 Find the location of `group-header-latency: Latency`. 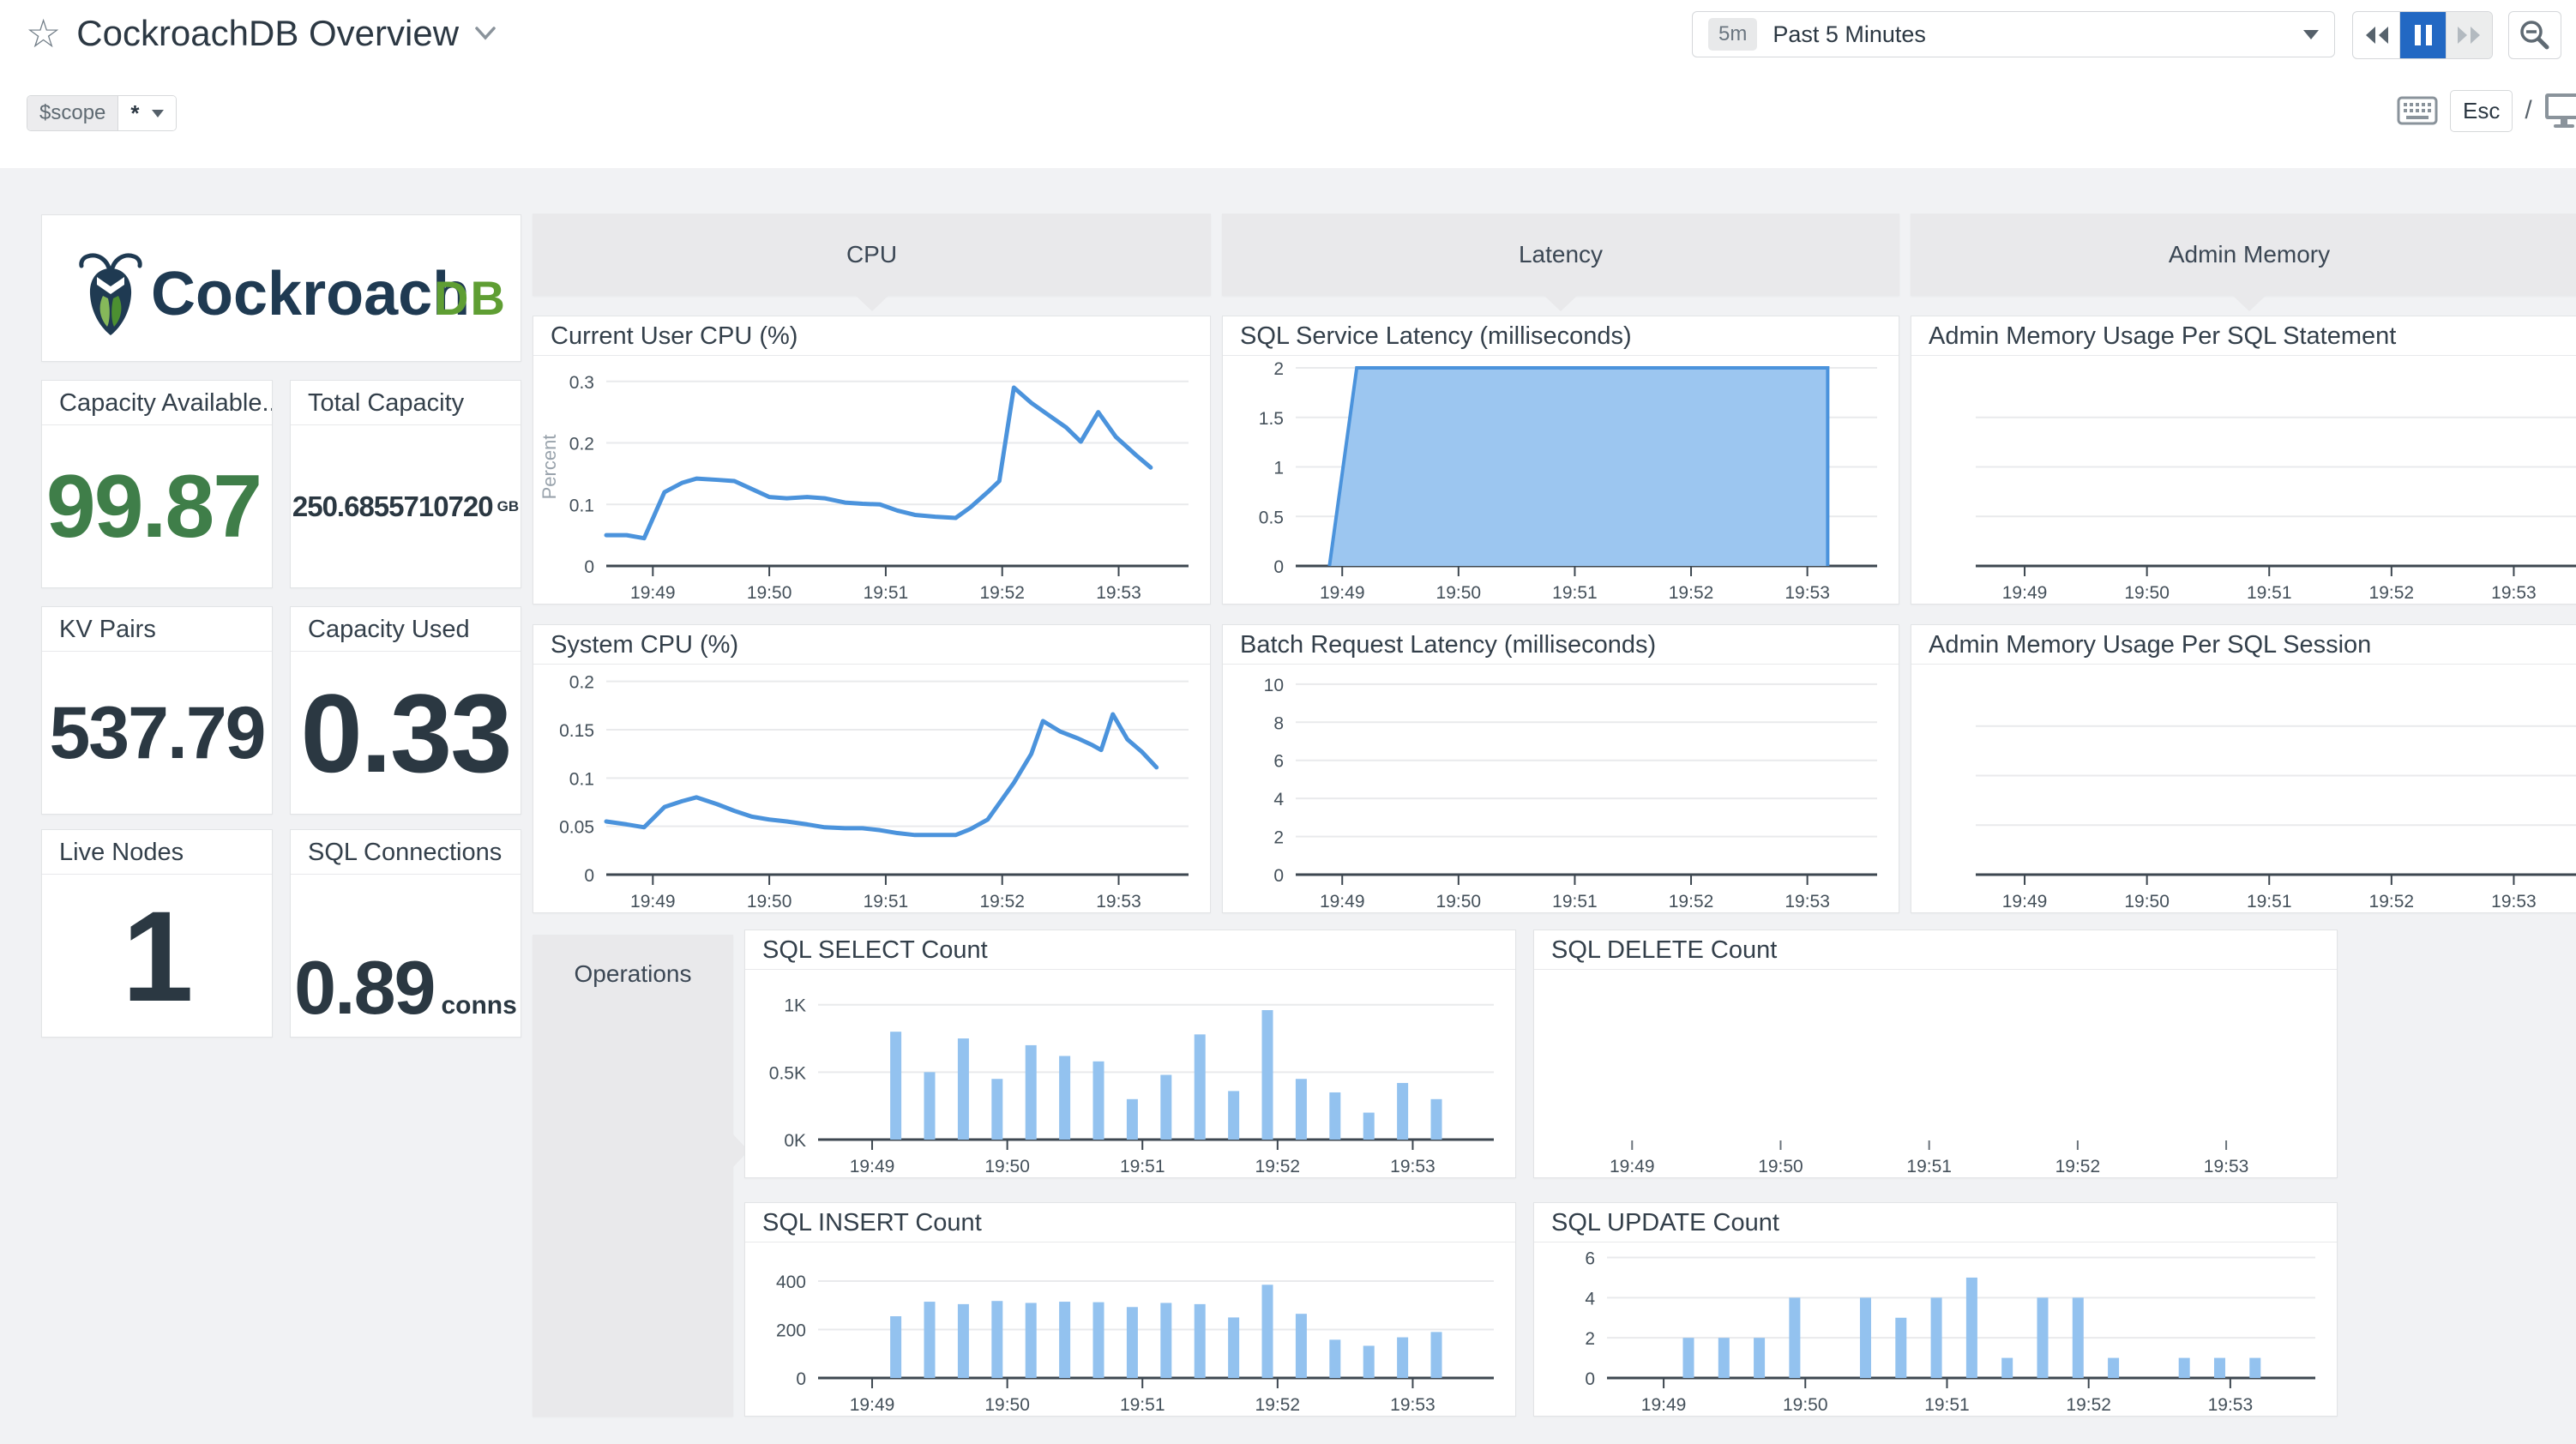

group-header-latency: Latency is located at coordinates (1560, 262).